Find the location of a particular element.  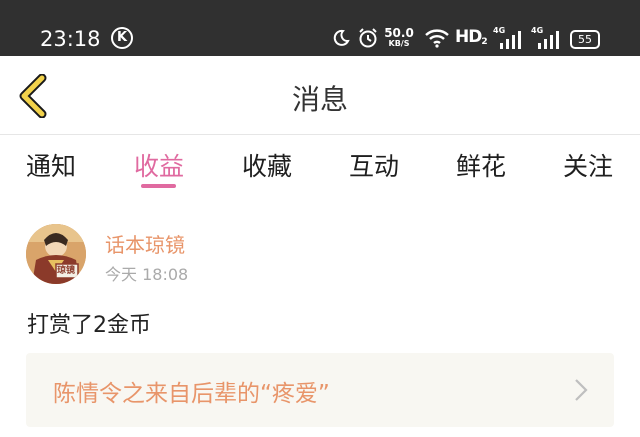

avatar: 琼镜 is located at coordinates (56, 254).